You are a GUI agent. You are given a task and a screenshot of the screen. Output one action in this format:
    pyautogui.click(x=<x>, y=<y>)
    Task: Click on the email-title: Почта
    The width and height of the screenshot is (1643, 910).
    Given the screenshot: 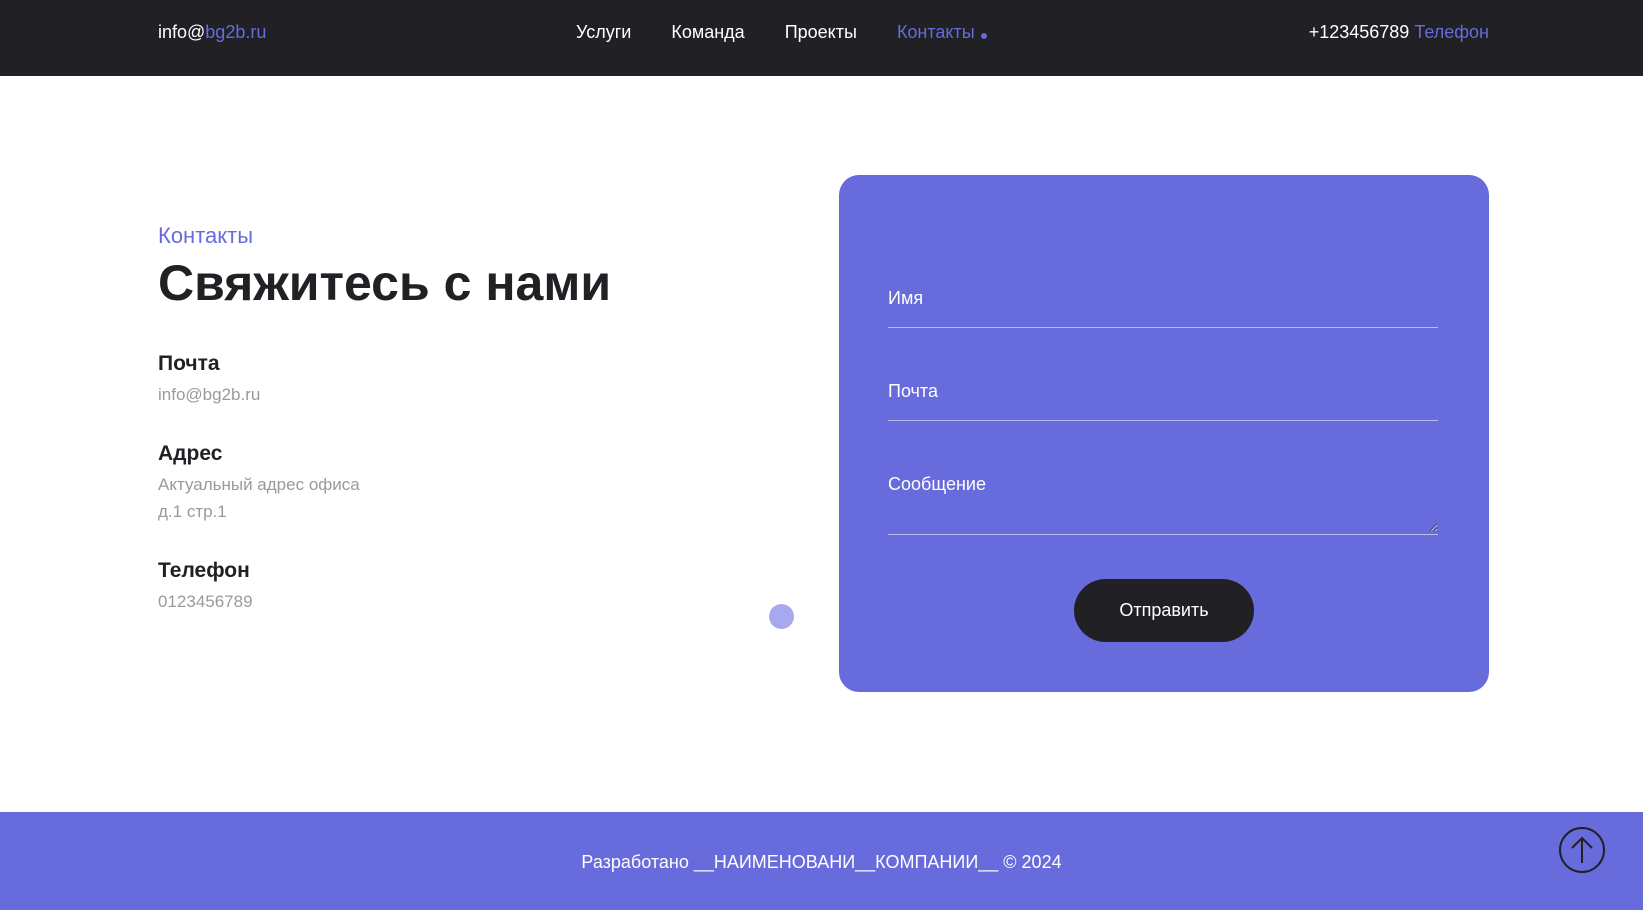 What is the action you would take?
    pyautogui.click(x=189, y=363)
    